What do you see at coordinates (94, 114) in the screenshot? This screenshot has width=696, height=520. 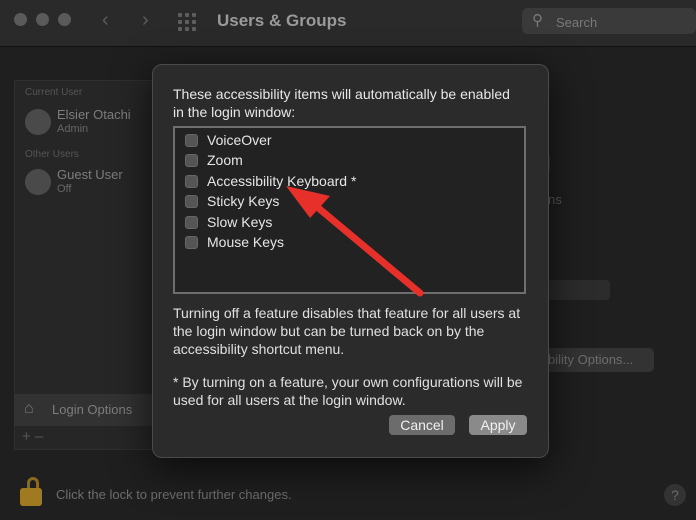 I see `user-name: Elsier Otachi` at bounding box center [94, 114].